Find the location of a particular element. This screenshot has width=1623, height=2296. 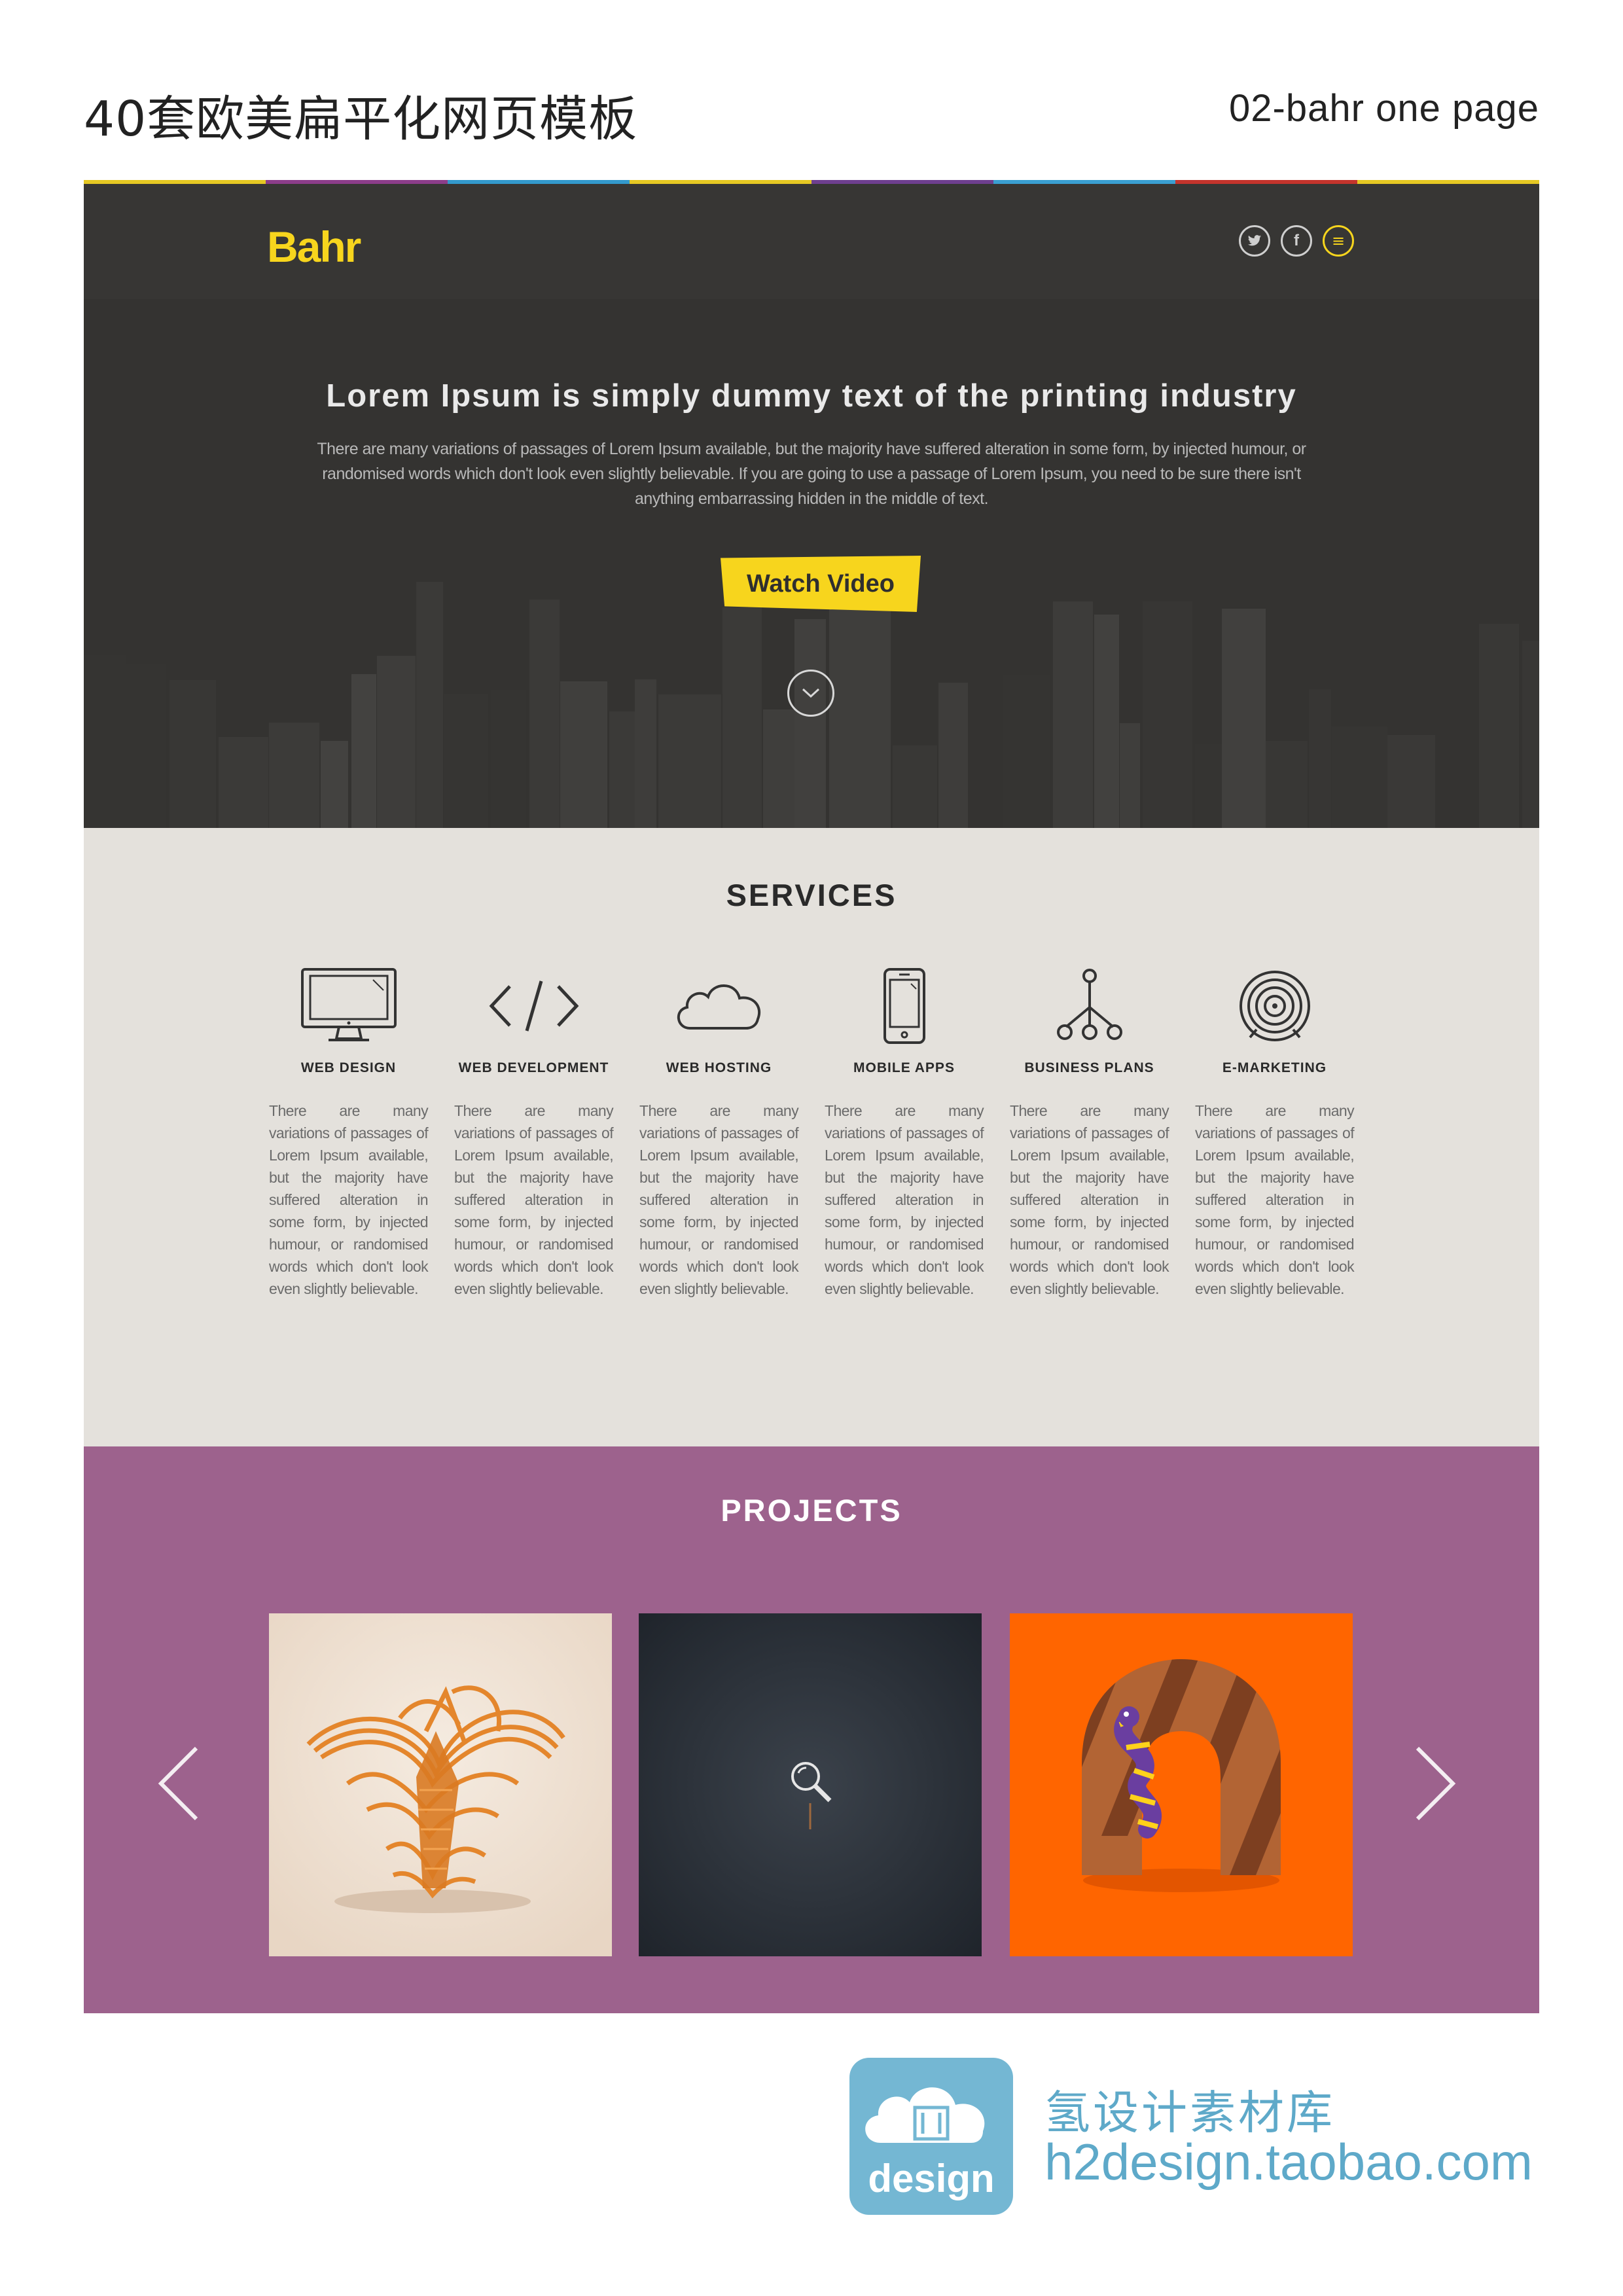

service-label: BUSINESS PLANS is located at coordinates (1089, 1067).